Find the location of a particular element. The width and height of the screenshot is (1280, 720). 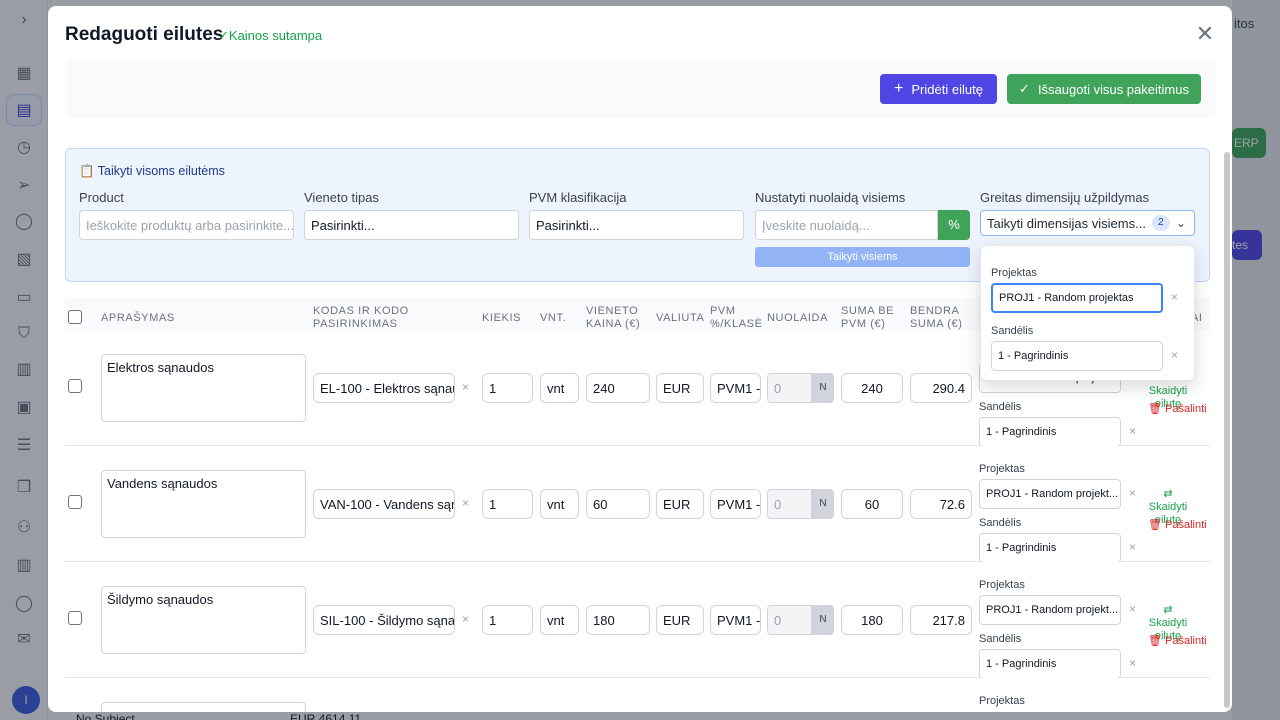

save-all-button: ✓ Išsaugoti visus pakeitimus is located at coordinates (1104, 89).